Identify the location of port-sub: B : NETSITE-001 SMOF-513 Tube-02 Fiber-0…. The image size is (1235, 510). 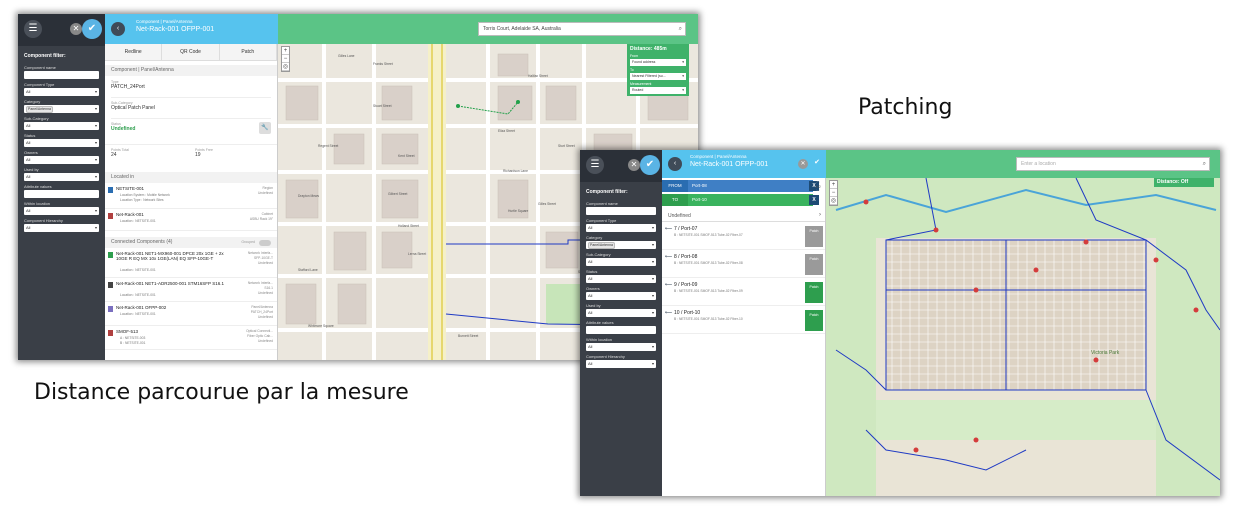
(708, 291).